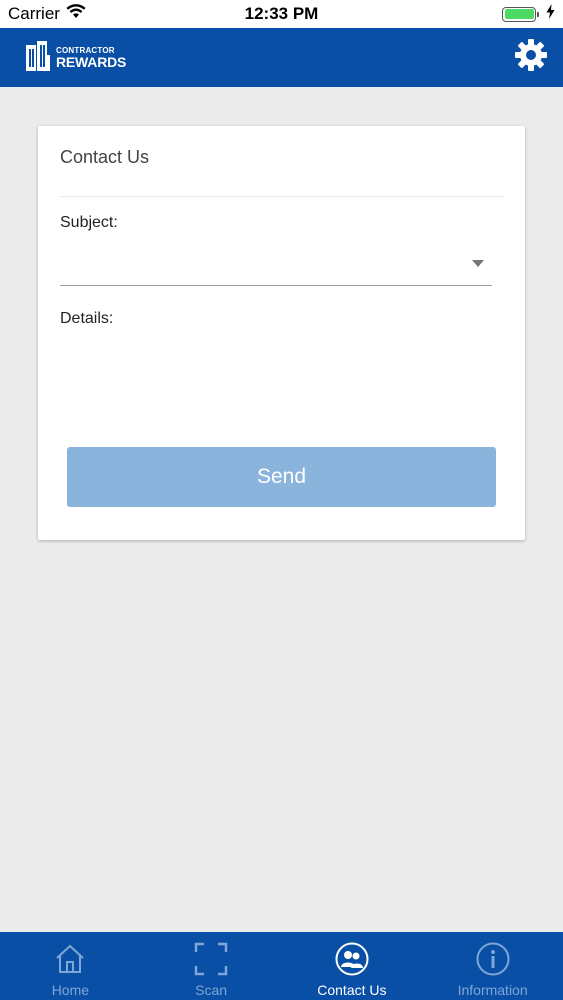  I want to click on building-icon, so click(38, 57).